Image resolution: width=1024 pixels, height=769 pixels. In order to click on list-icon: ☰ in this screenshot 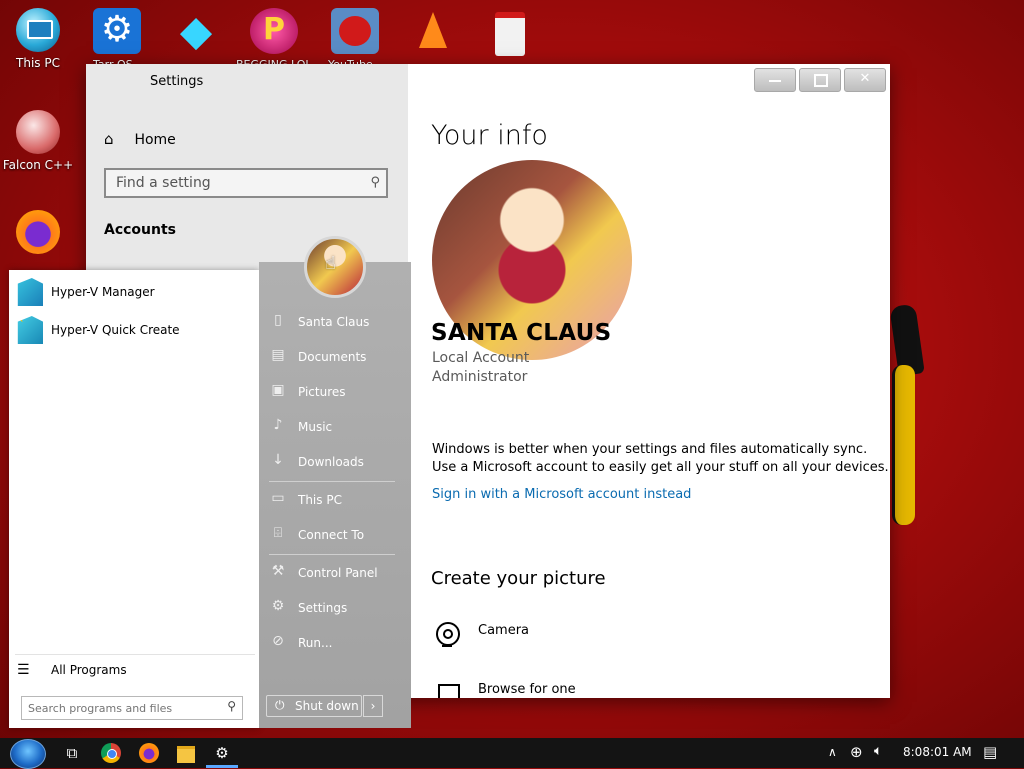, I will do `click(23, 670)`.